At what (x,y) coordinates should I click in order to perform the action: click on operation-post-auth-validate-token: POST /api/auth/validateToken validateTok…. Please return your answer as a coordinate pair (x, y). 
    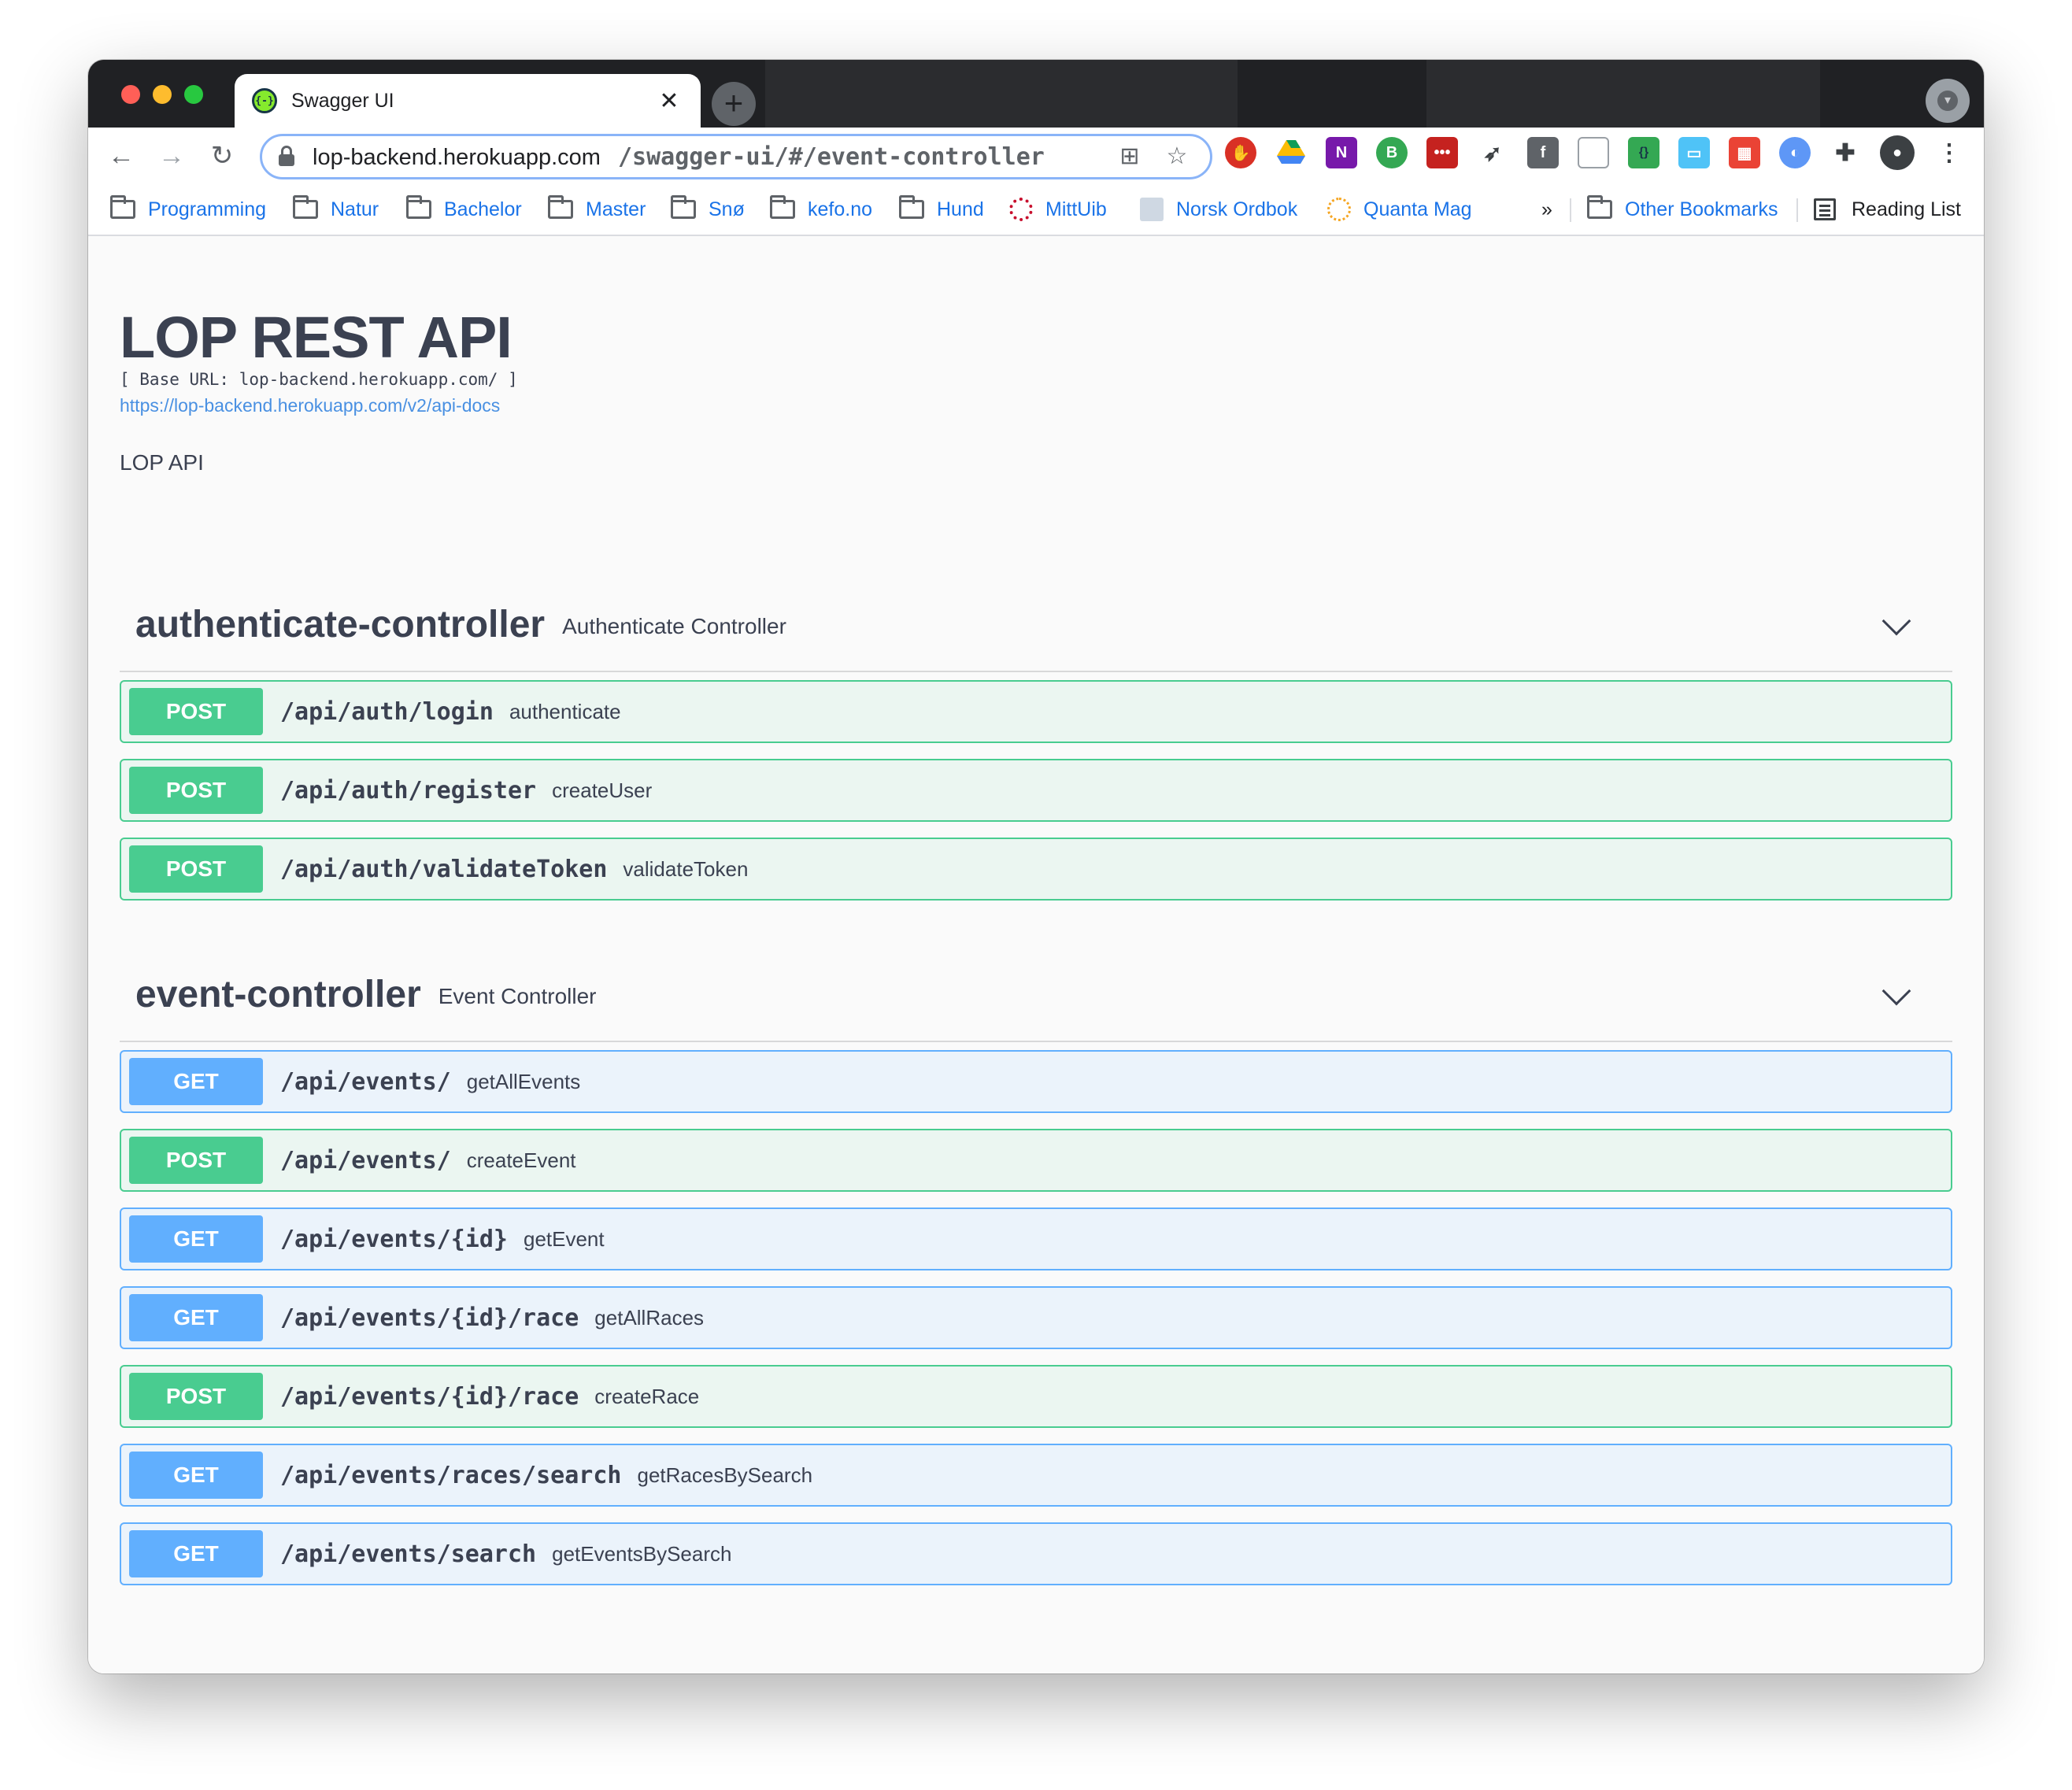
    Looking at the image, I should click on (1036, 869).